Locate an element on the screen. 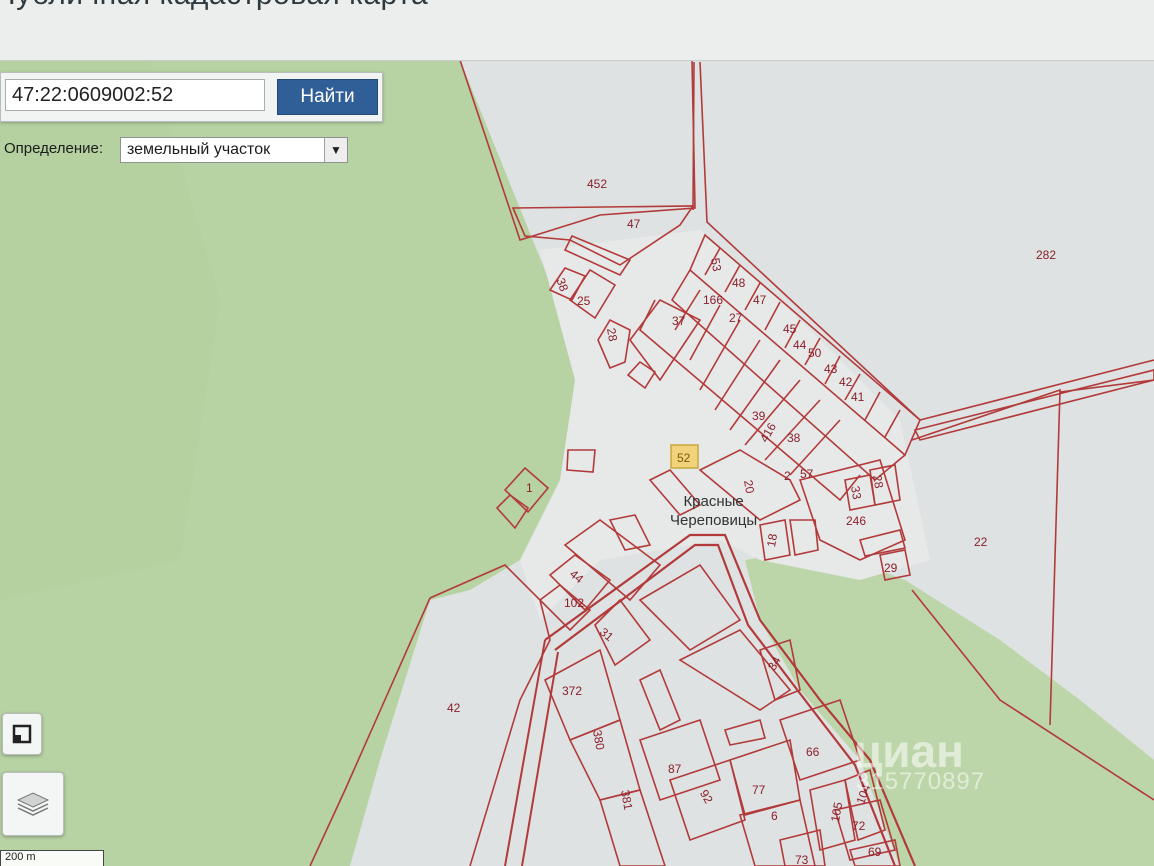 The image size is (1154, 866). search-button: Найти is located at coordinates (327, 97).